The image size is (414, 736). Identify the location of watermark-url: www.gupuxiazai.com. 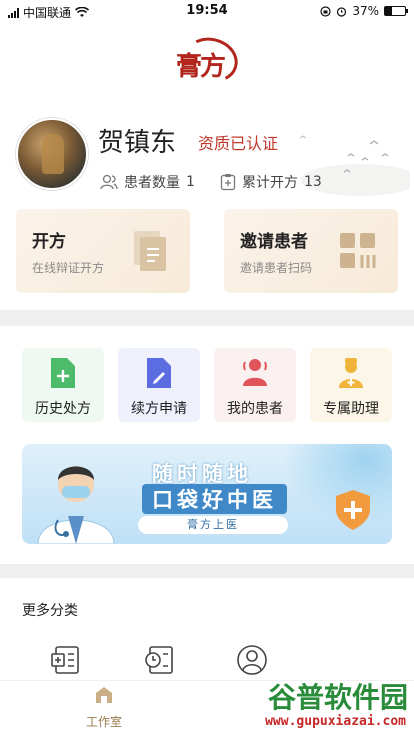
(335, 721).